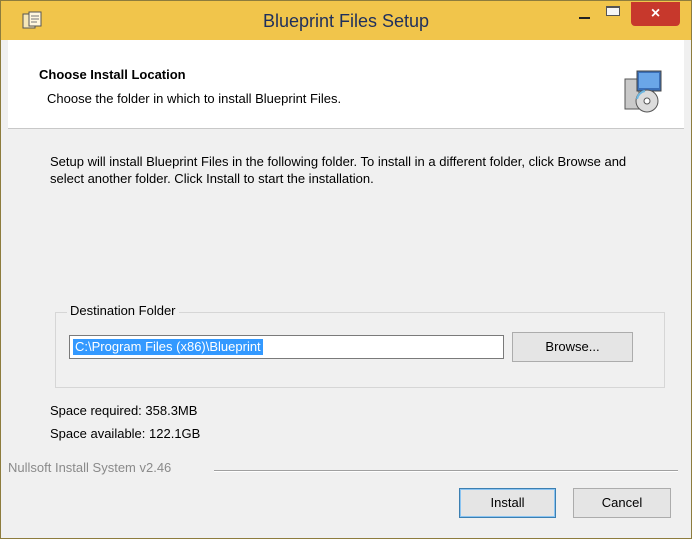 Image resolution: width=692 pixels, height=539 pixels. I want to click on space-available: Space available: 122.1GB, so click(125, 433).